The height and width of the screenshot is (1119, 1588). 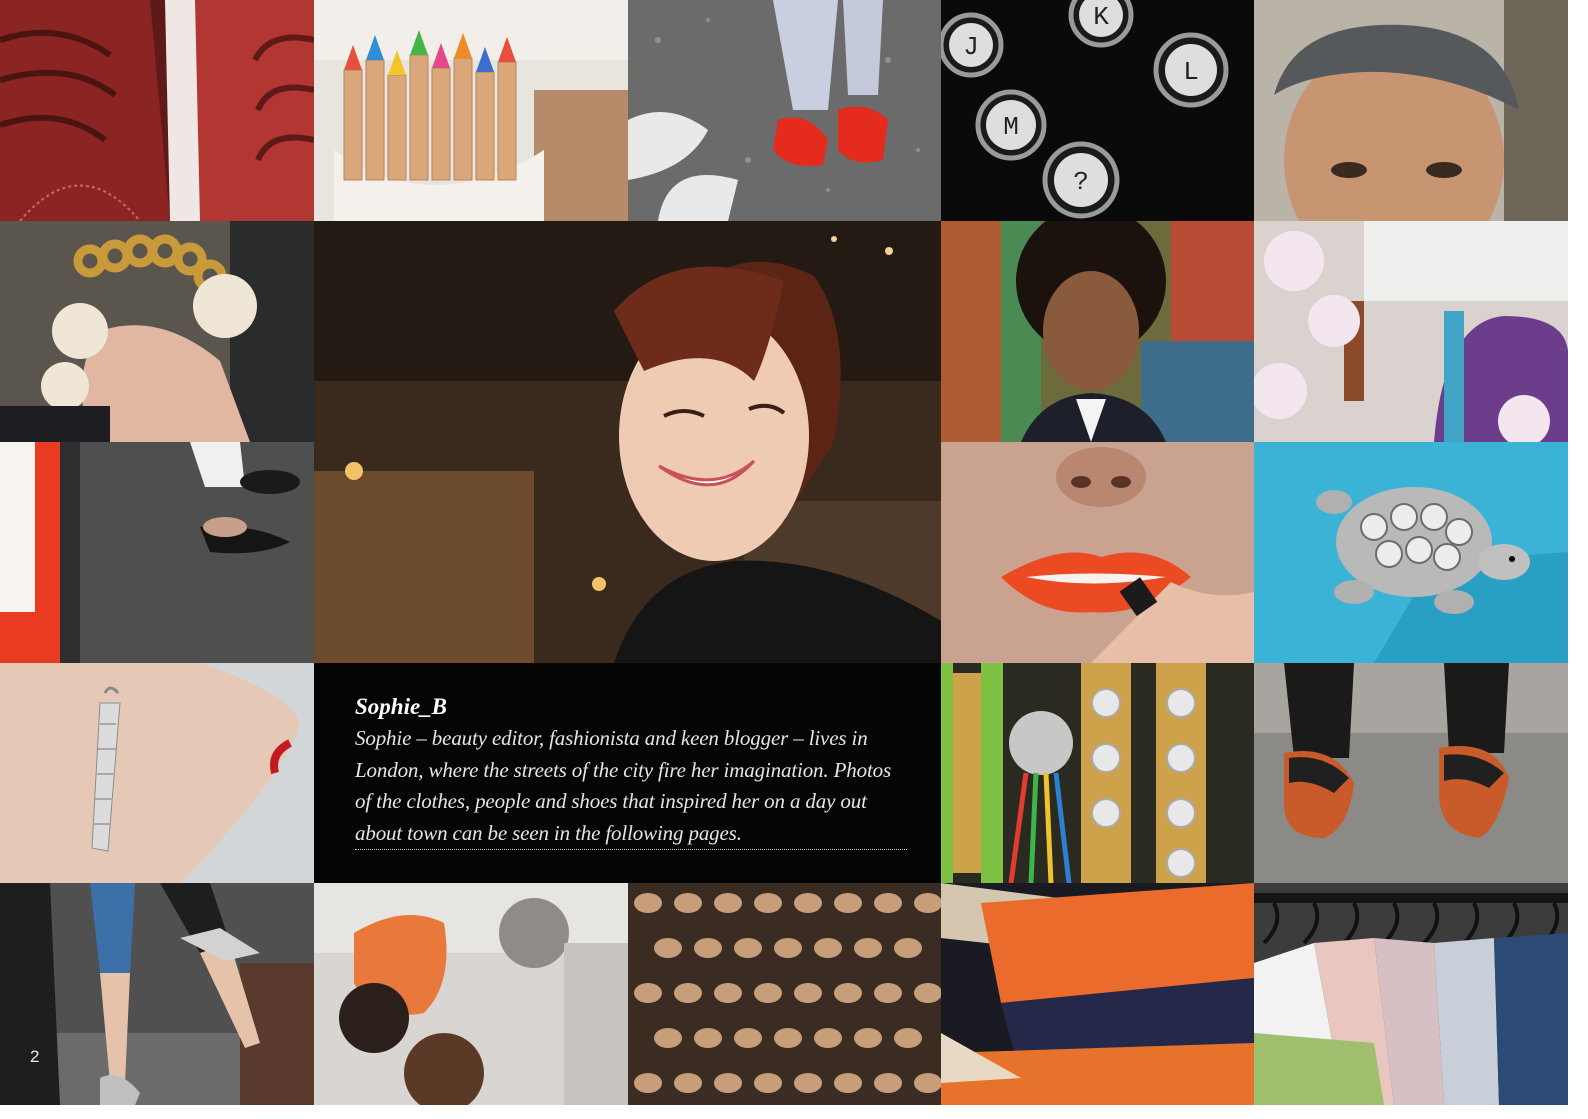 I want to click on high-heels-legs-icon, so click(x=157, y=994).